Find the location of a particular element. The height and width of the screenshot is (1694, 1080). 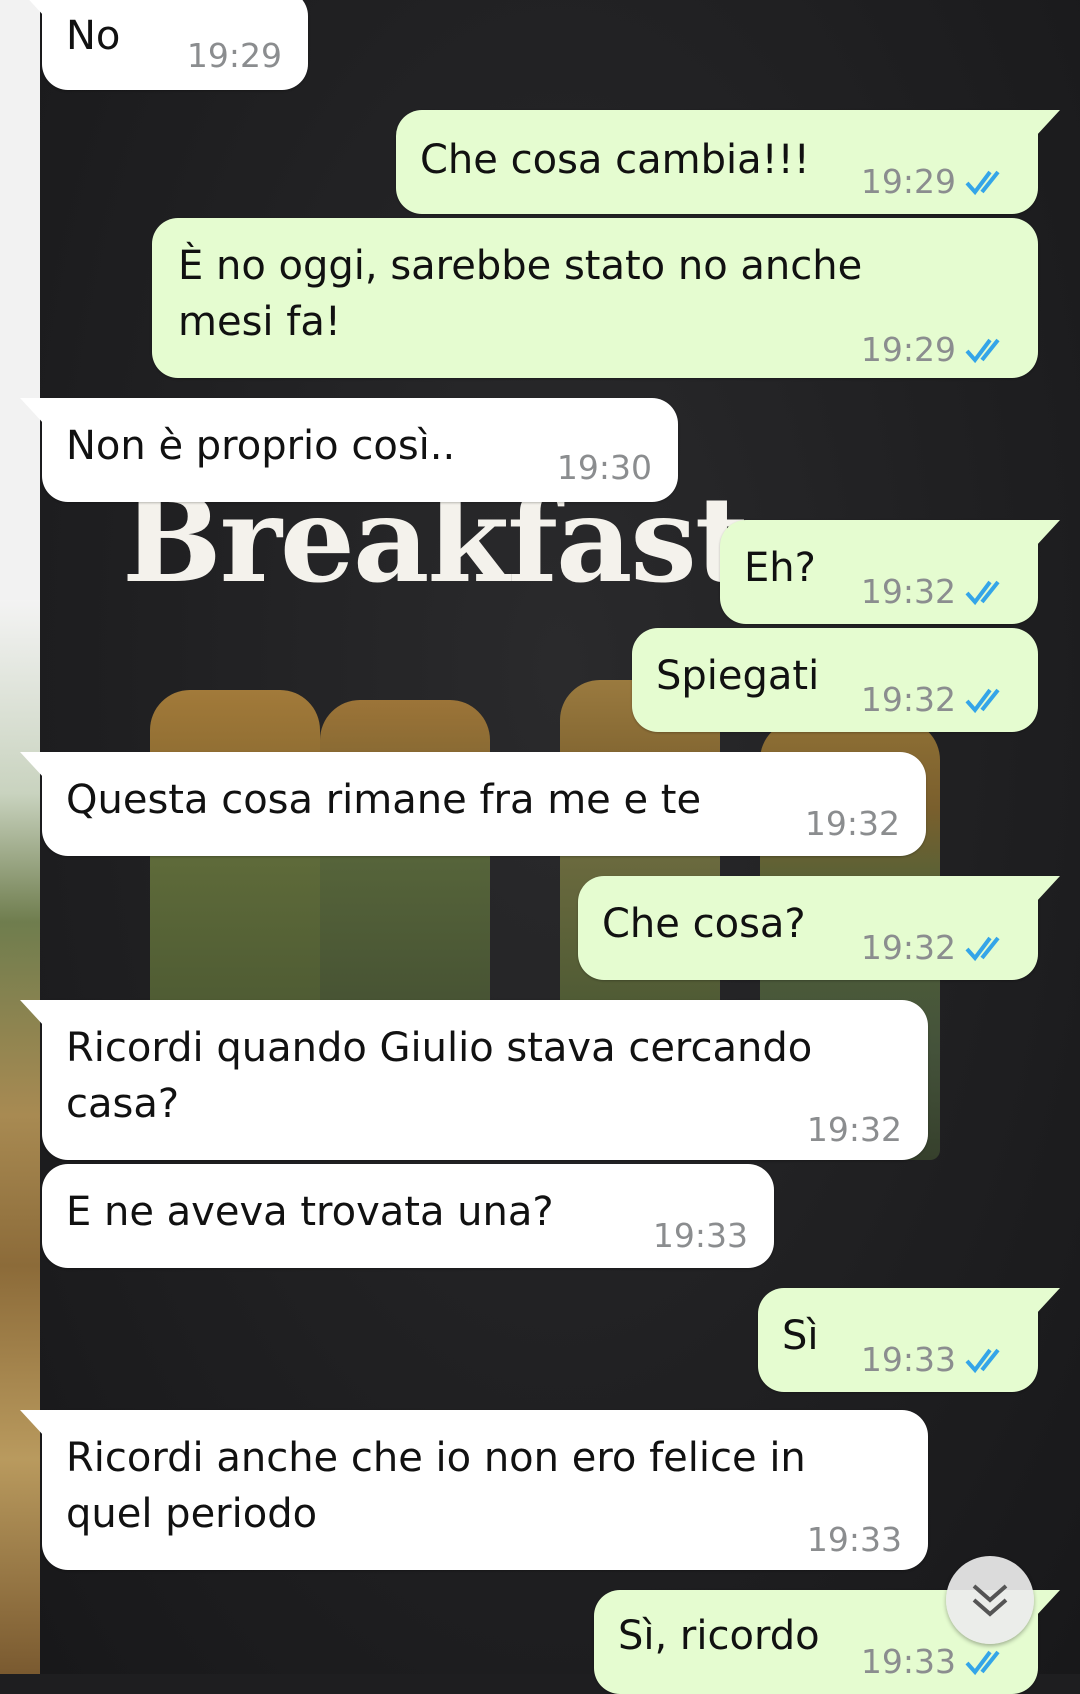

message-bubble-outgoing: Che cosa? 19:32 is located at coordinates (819, 928).